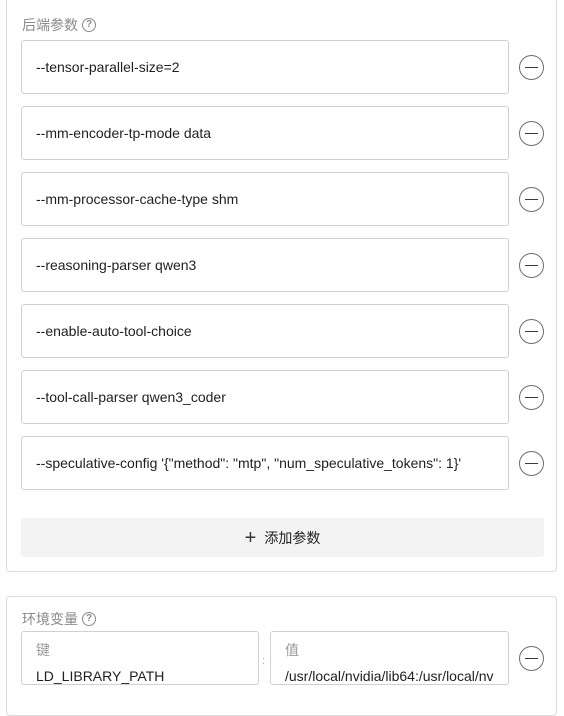 The width and height of the screenshot is (564, 716). What do you see at coordinates (265, 331) in the screenshot?
I see `arg-input: --enable-auto-tool-choice` at bounding box center [265, 331].